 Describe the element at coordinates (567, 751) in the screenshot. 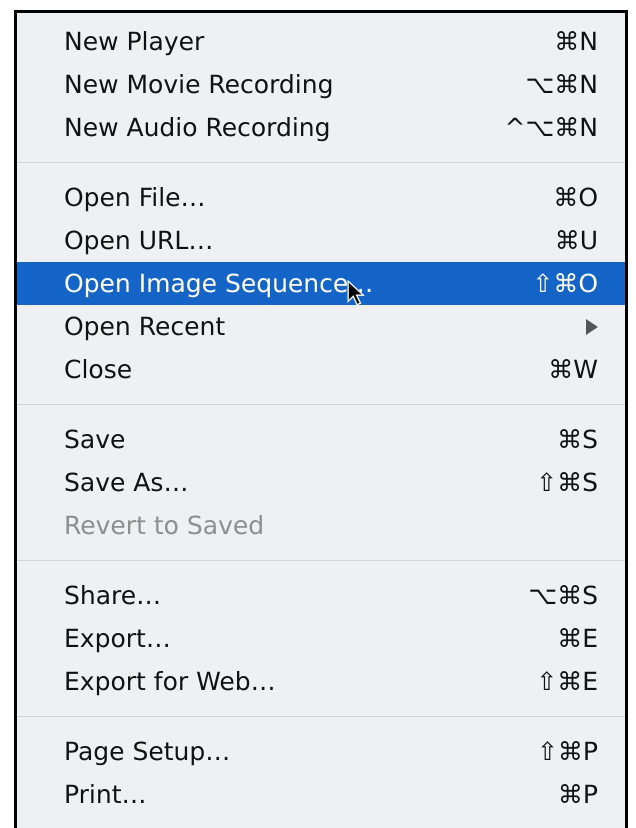

I see `shortcut-text: ⇧⌘P` at that location.